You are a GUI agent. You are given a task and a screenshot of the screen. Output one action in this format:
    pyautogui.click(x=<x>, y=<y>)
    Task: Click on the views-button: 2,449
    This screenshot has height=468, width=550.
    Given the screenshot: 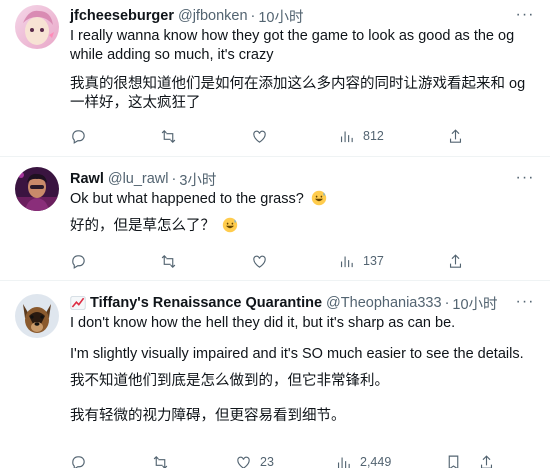 What is the action you would take?
    pyautogui.click(x=363, y=460)
    